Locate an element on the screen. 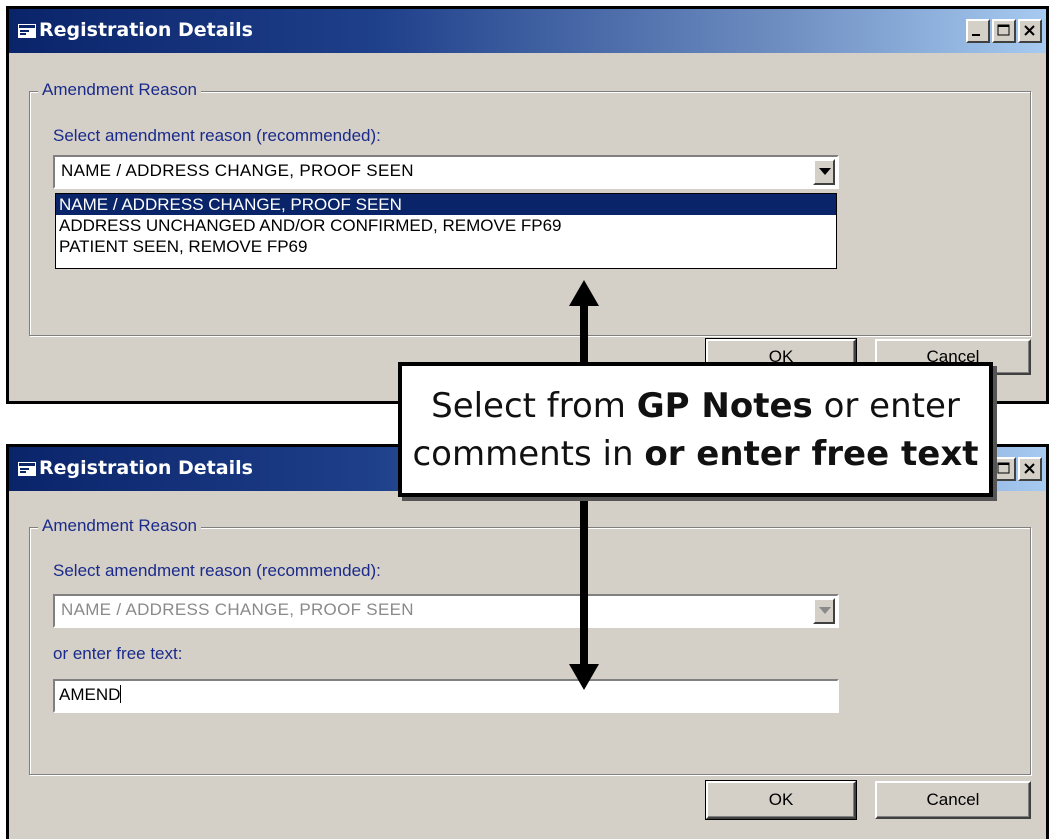 This screenshot has height=839, width=1049. callout-text: or enter is located at coordinates (886, 406).